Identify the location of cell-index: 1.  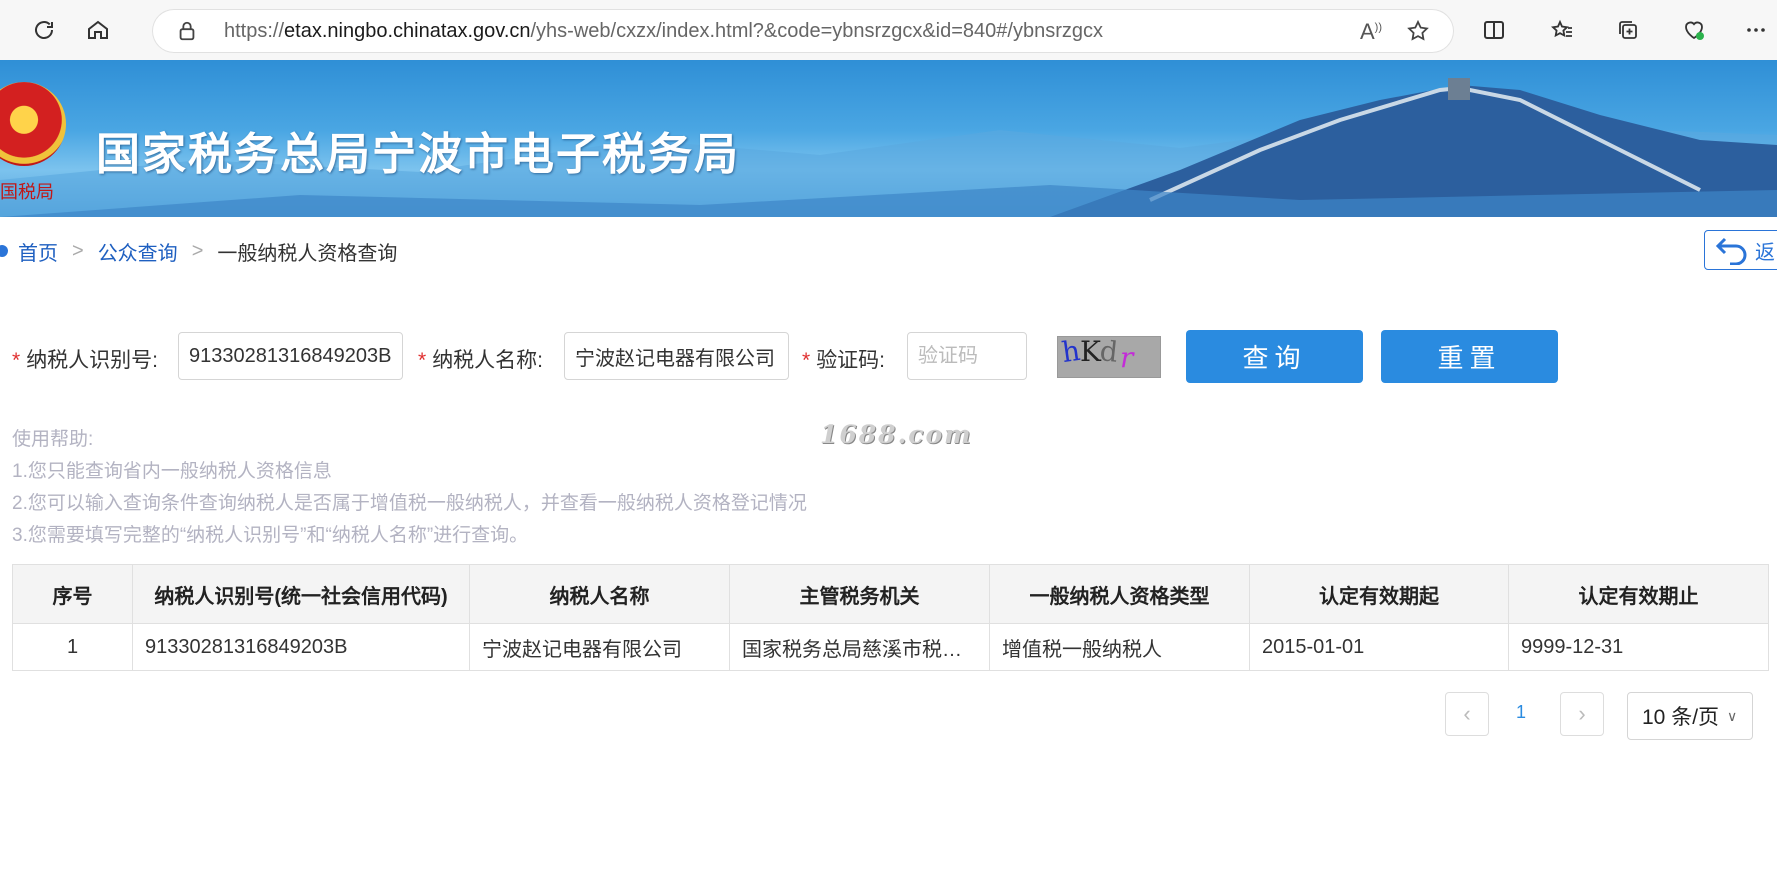
(72, 647).